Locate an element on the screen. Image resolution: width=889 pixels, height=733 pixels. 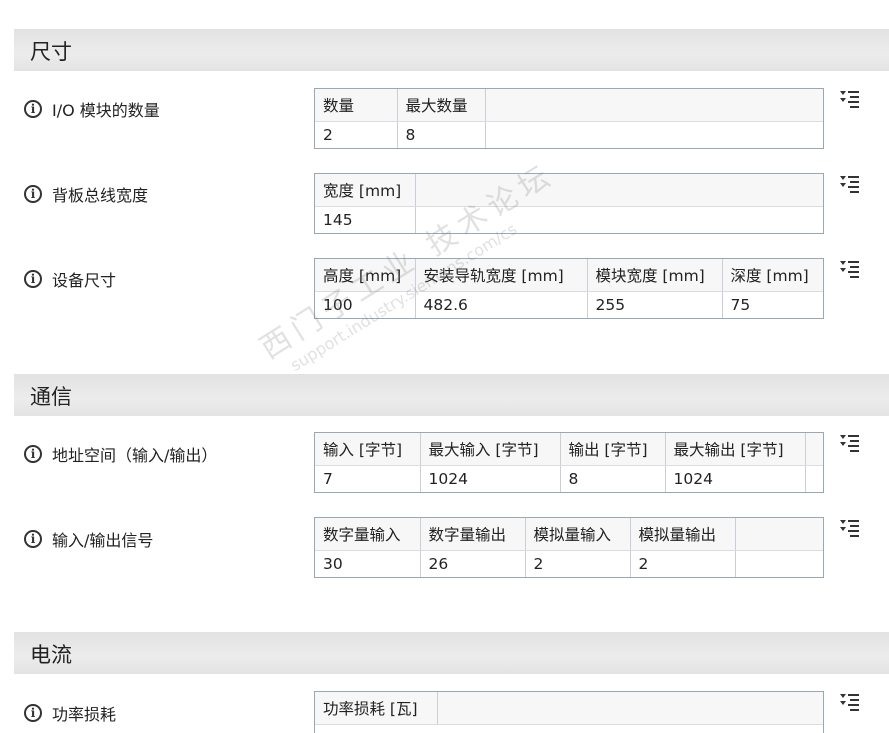
table-cell: 145 is located at coordinates (365, 219).